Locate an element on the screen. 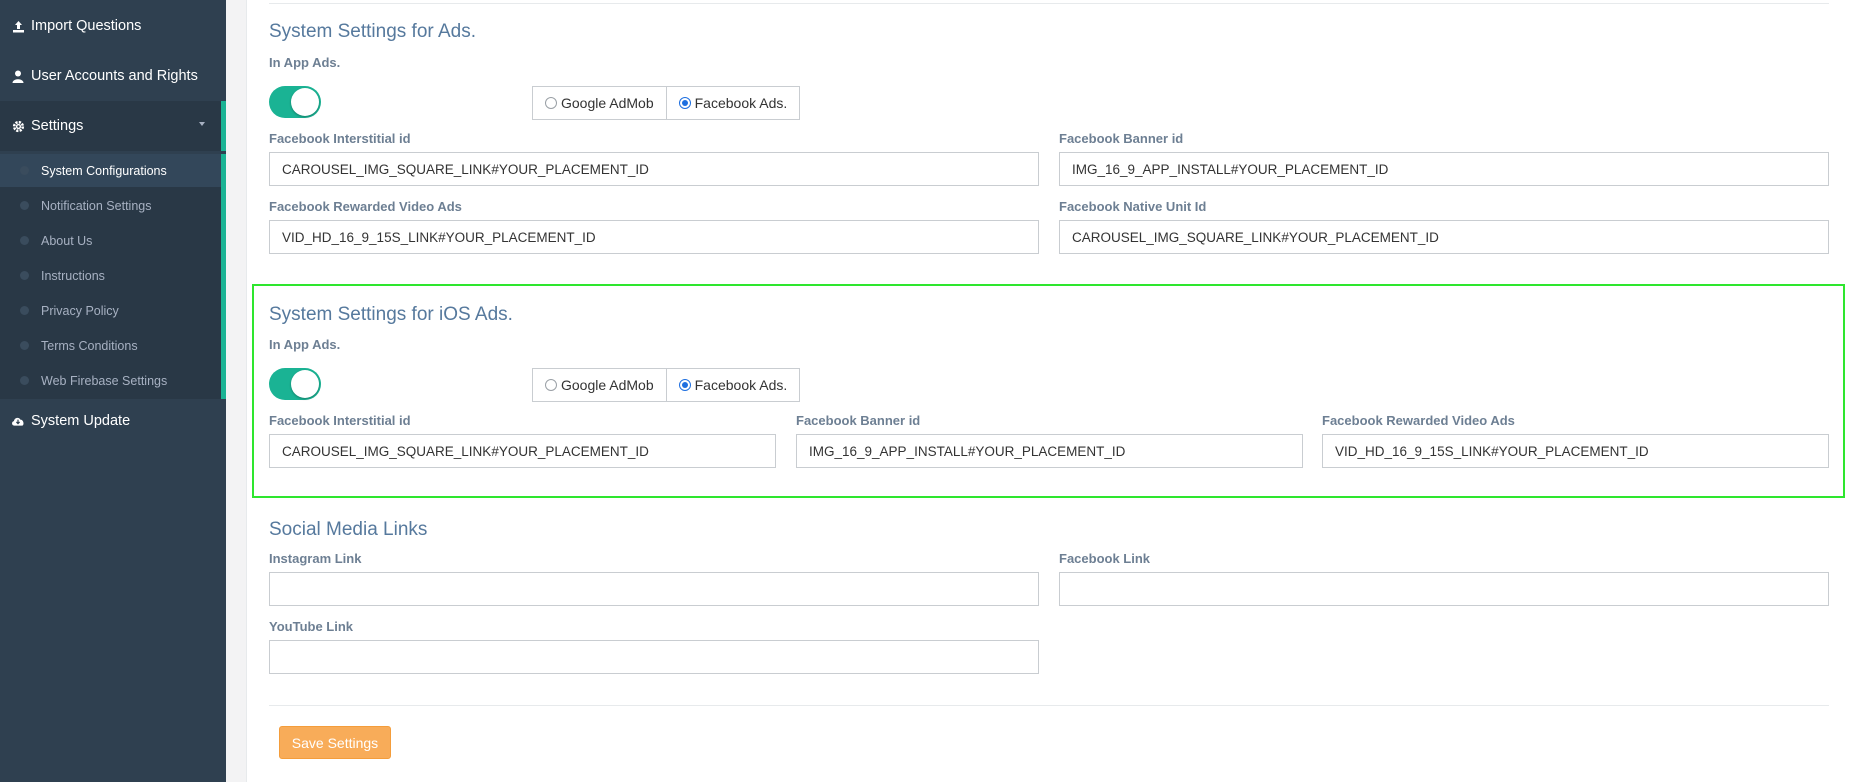 This screenshot has height=782, width=1853. fb-banner-input: IMG_16_9_APP_INSTALL#YOUR_PLACEMENT_ID is located at coordinates (1444, 169).